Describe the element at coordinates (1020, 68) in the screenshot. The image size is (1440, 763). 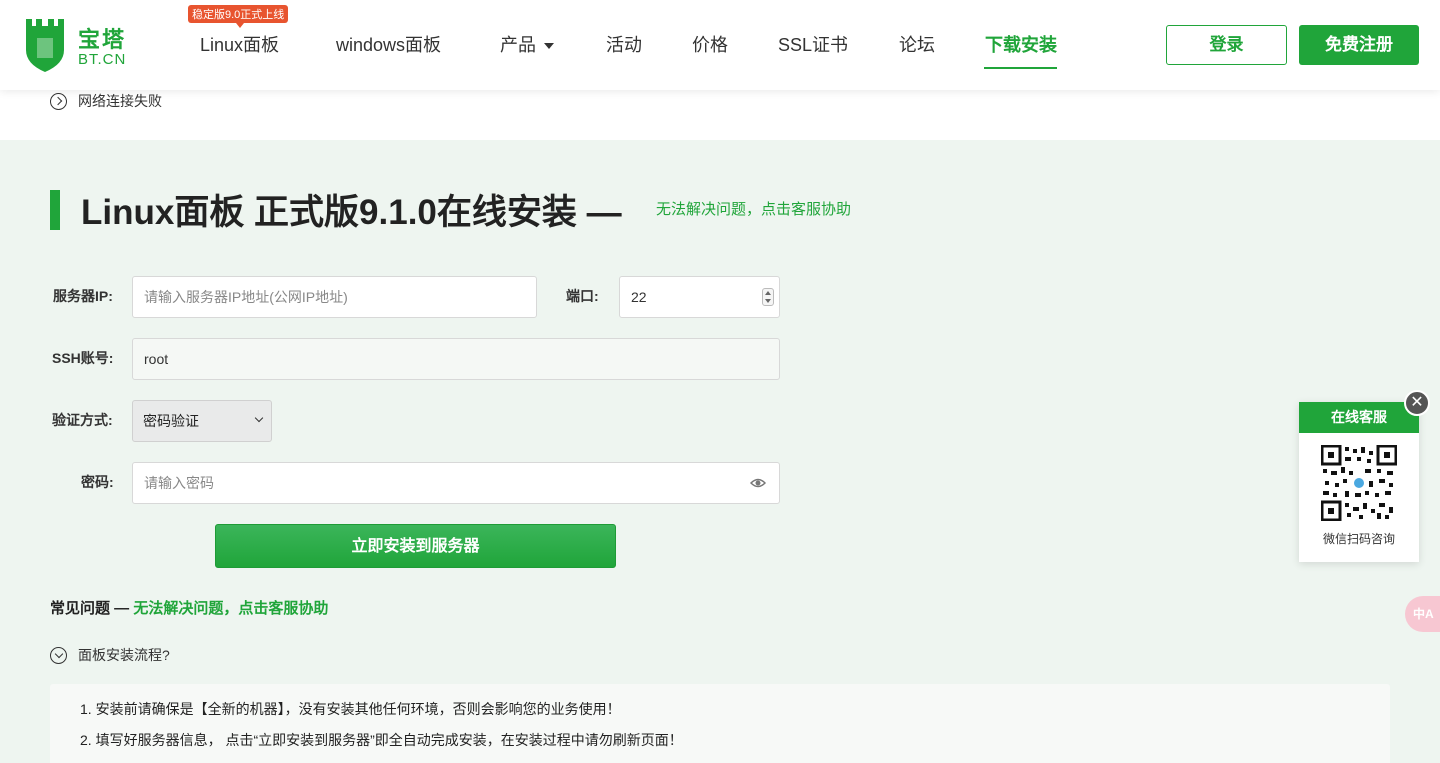
I see `active-nav-underline` at that location.